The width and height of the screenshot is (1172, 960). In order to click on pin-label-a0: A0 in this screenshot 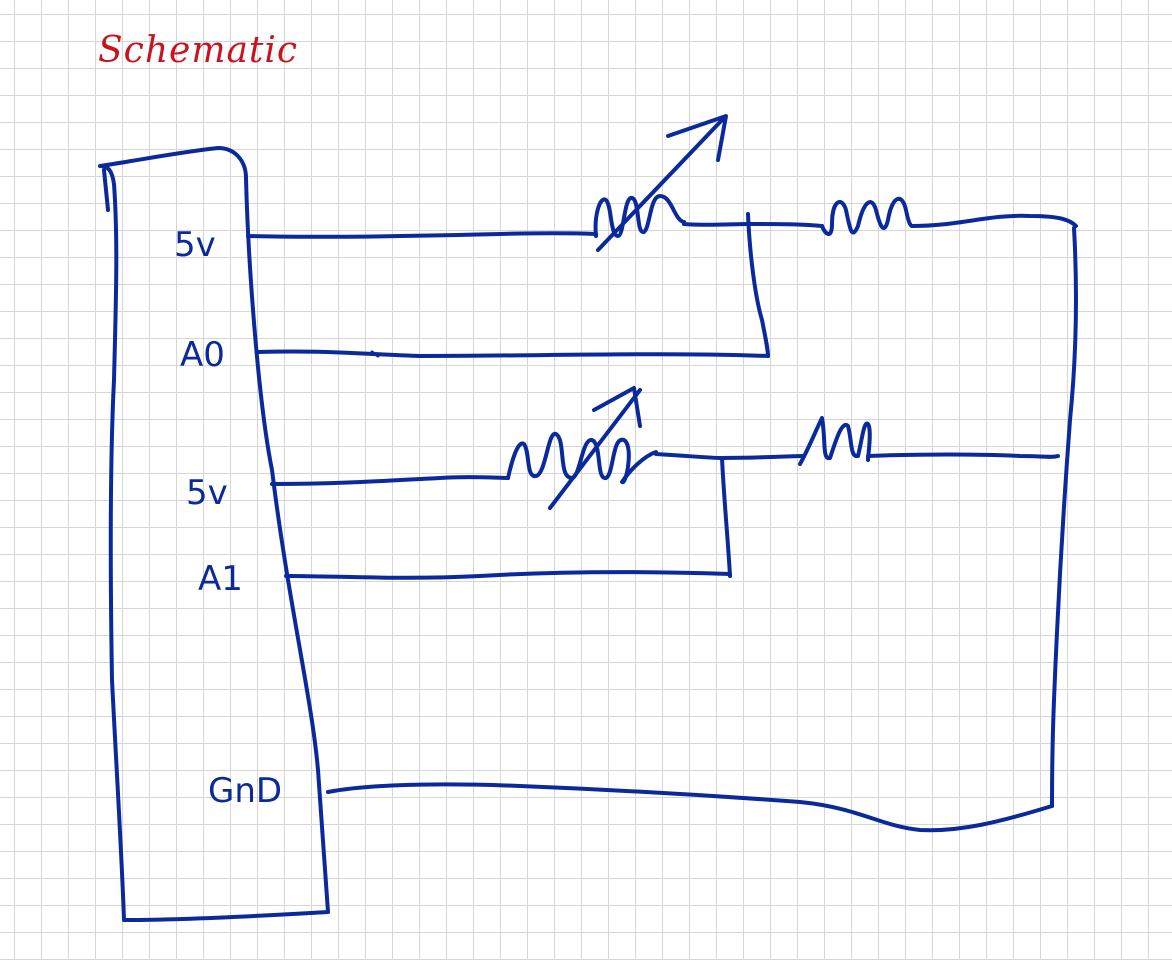, I will do `click(202, 355)`.